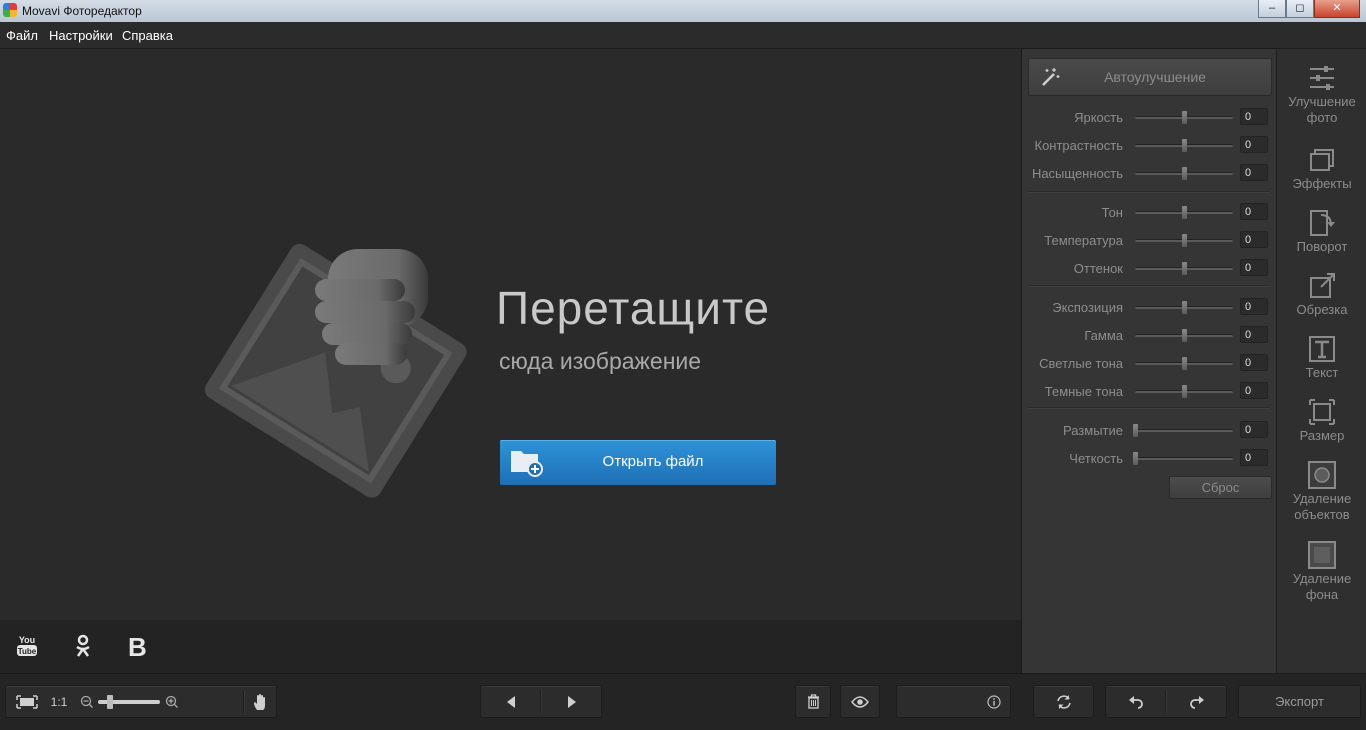  What do you see at coordinates (59, 701) in the screenshot?
I see `actual-size-button: 1:1` at bounding box center [59, 701].